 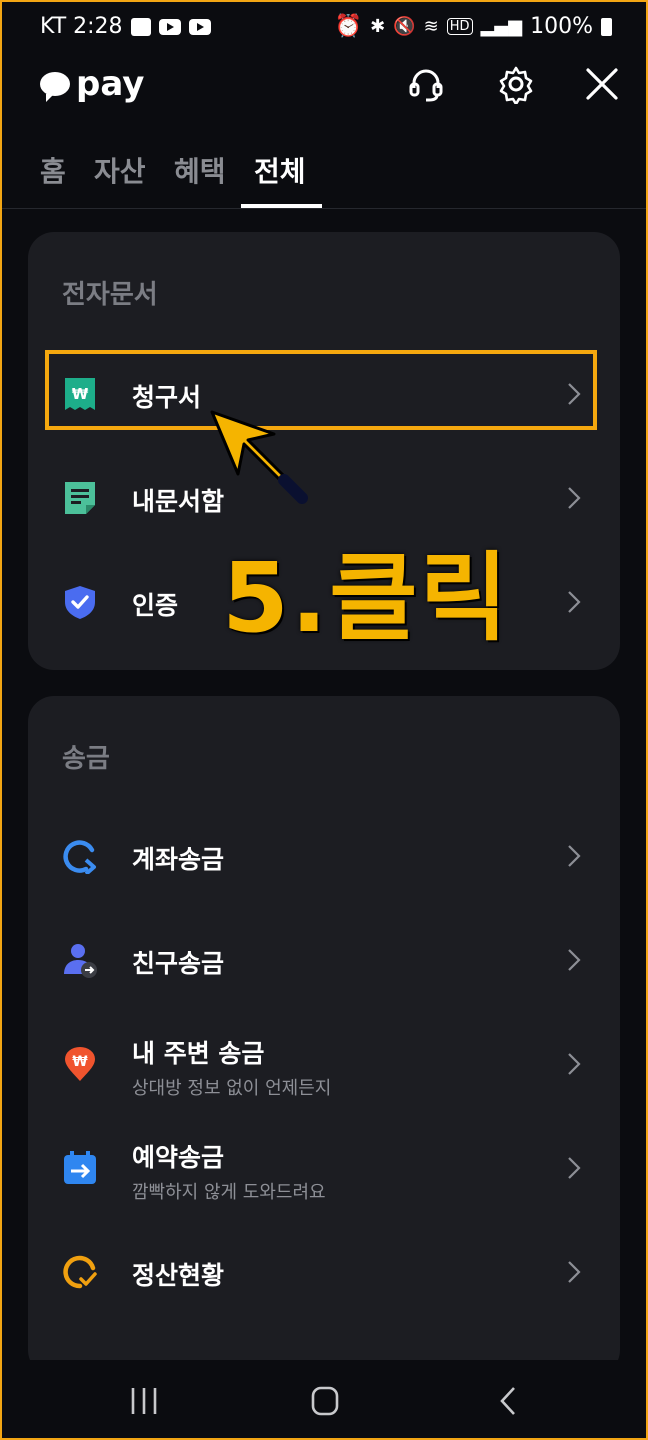 I want to click on logo-text: pay, so click(x=110, y=84).